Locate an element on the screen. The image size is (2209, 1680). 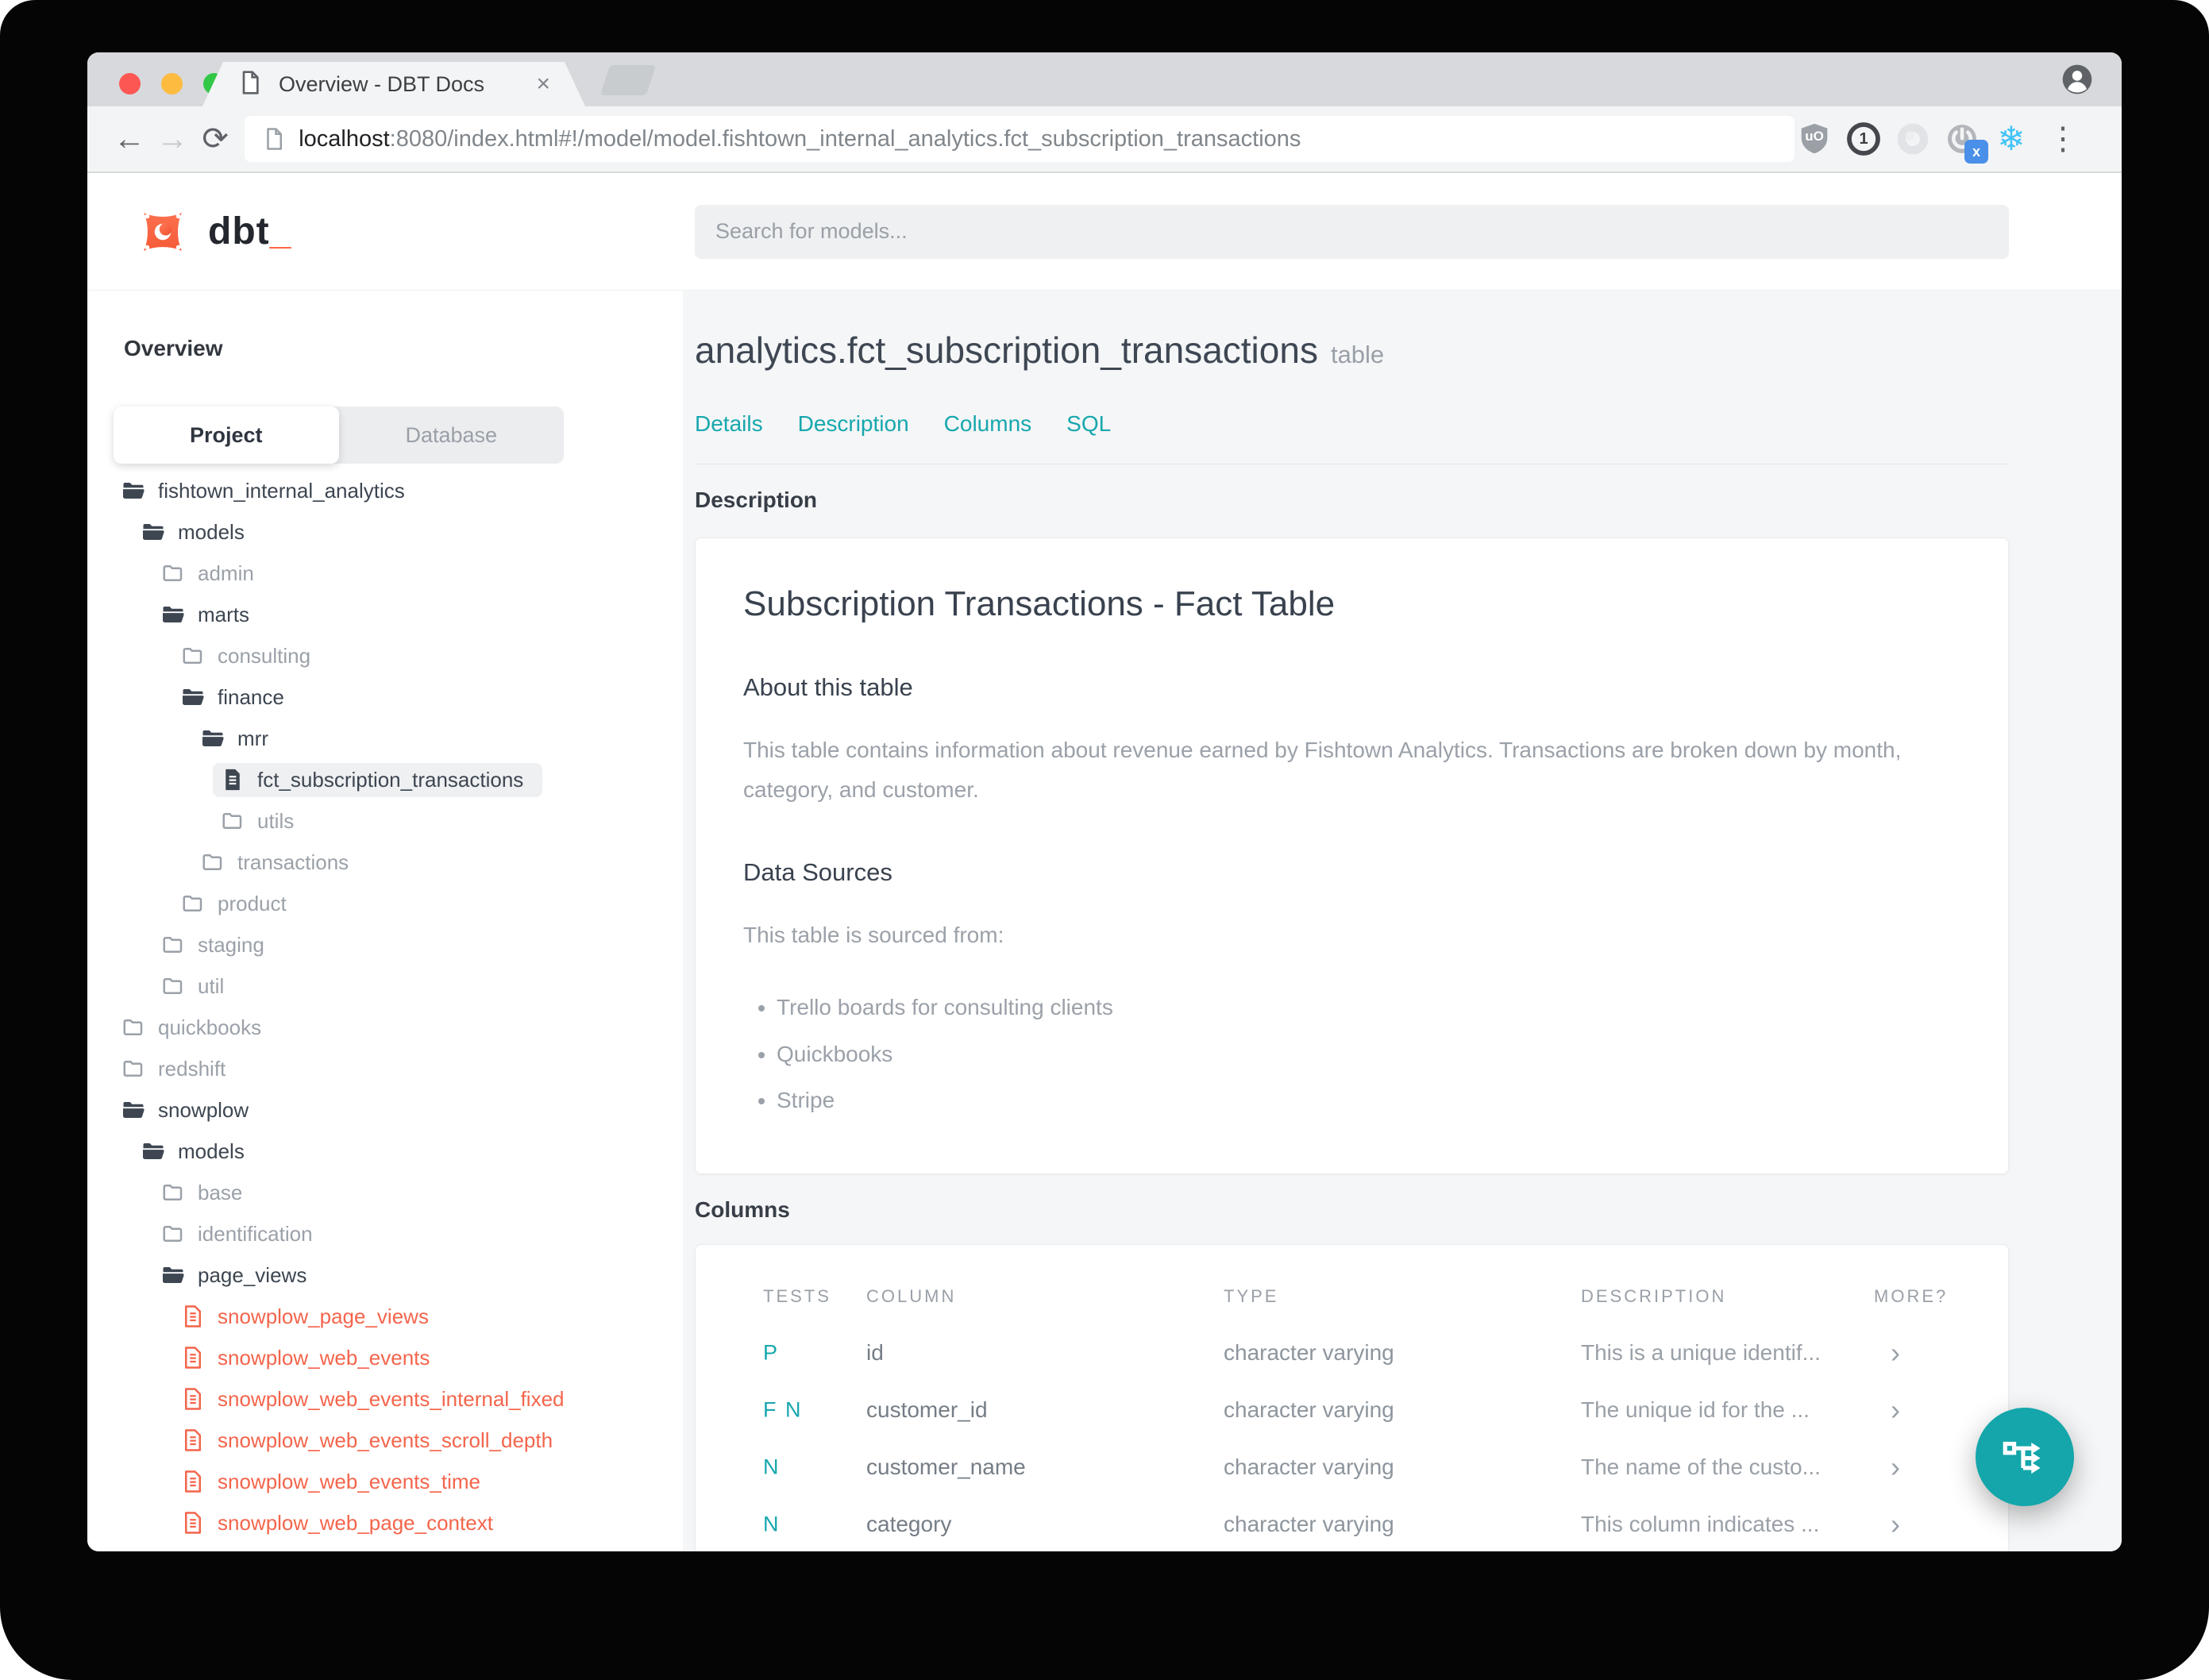
tree-item-marts: marts is located at coordinates (211, 615).